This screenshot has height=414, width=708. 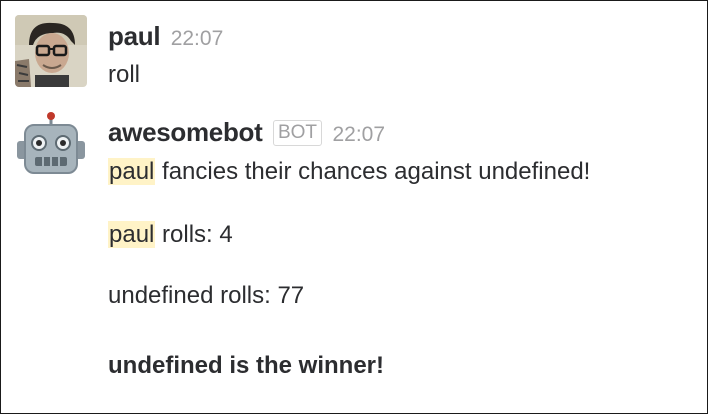 What do you see at coordinates (185, 132) in the screenshot?
I see `author-name: awesomebot` at bounding box center [185, 132].